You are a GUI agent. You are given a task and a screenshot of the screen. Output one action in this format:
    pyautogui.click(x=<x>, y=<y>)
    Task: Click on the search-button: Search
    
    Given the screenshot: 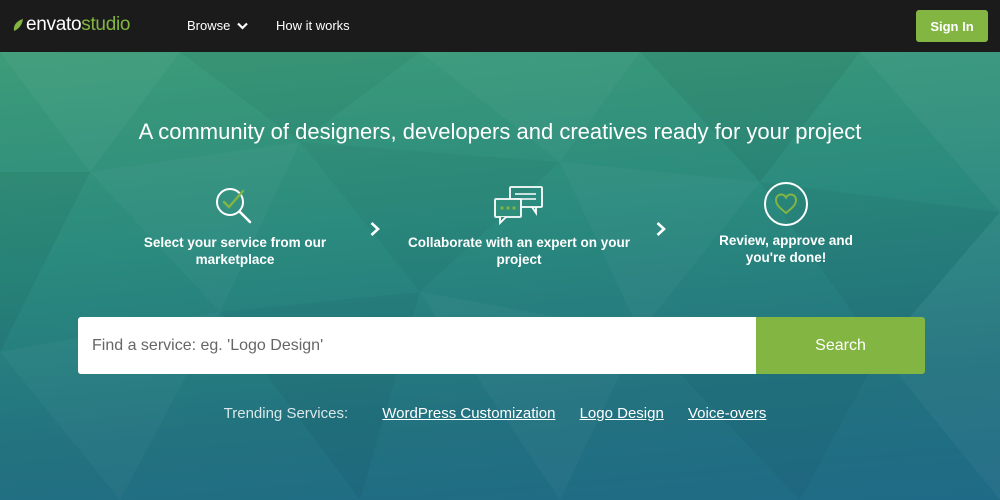 What is the action you would take?
    pyautogui.click(x=840, y=345)
    